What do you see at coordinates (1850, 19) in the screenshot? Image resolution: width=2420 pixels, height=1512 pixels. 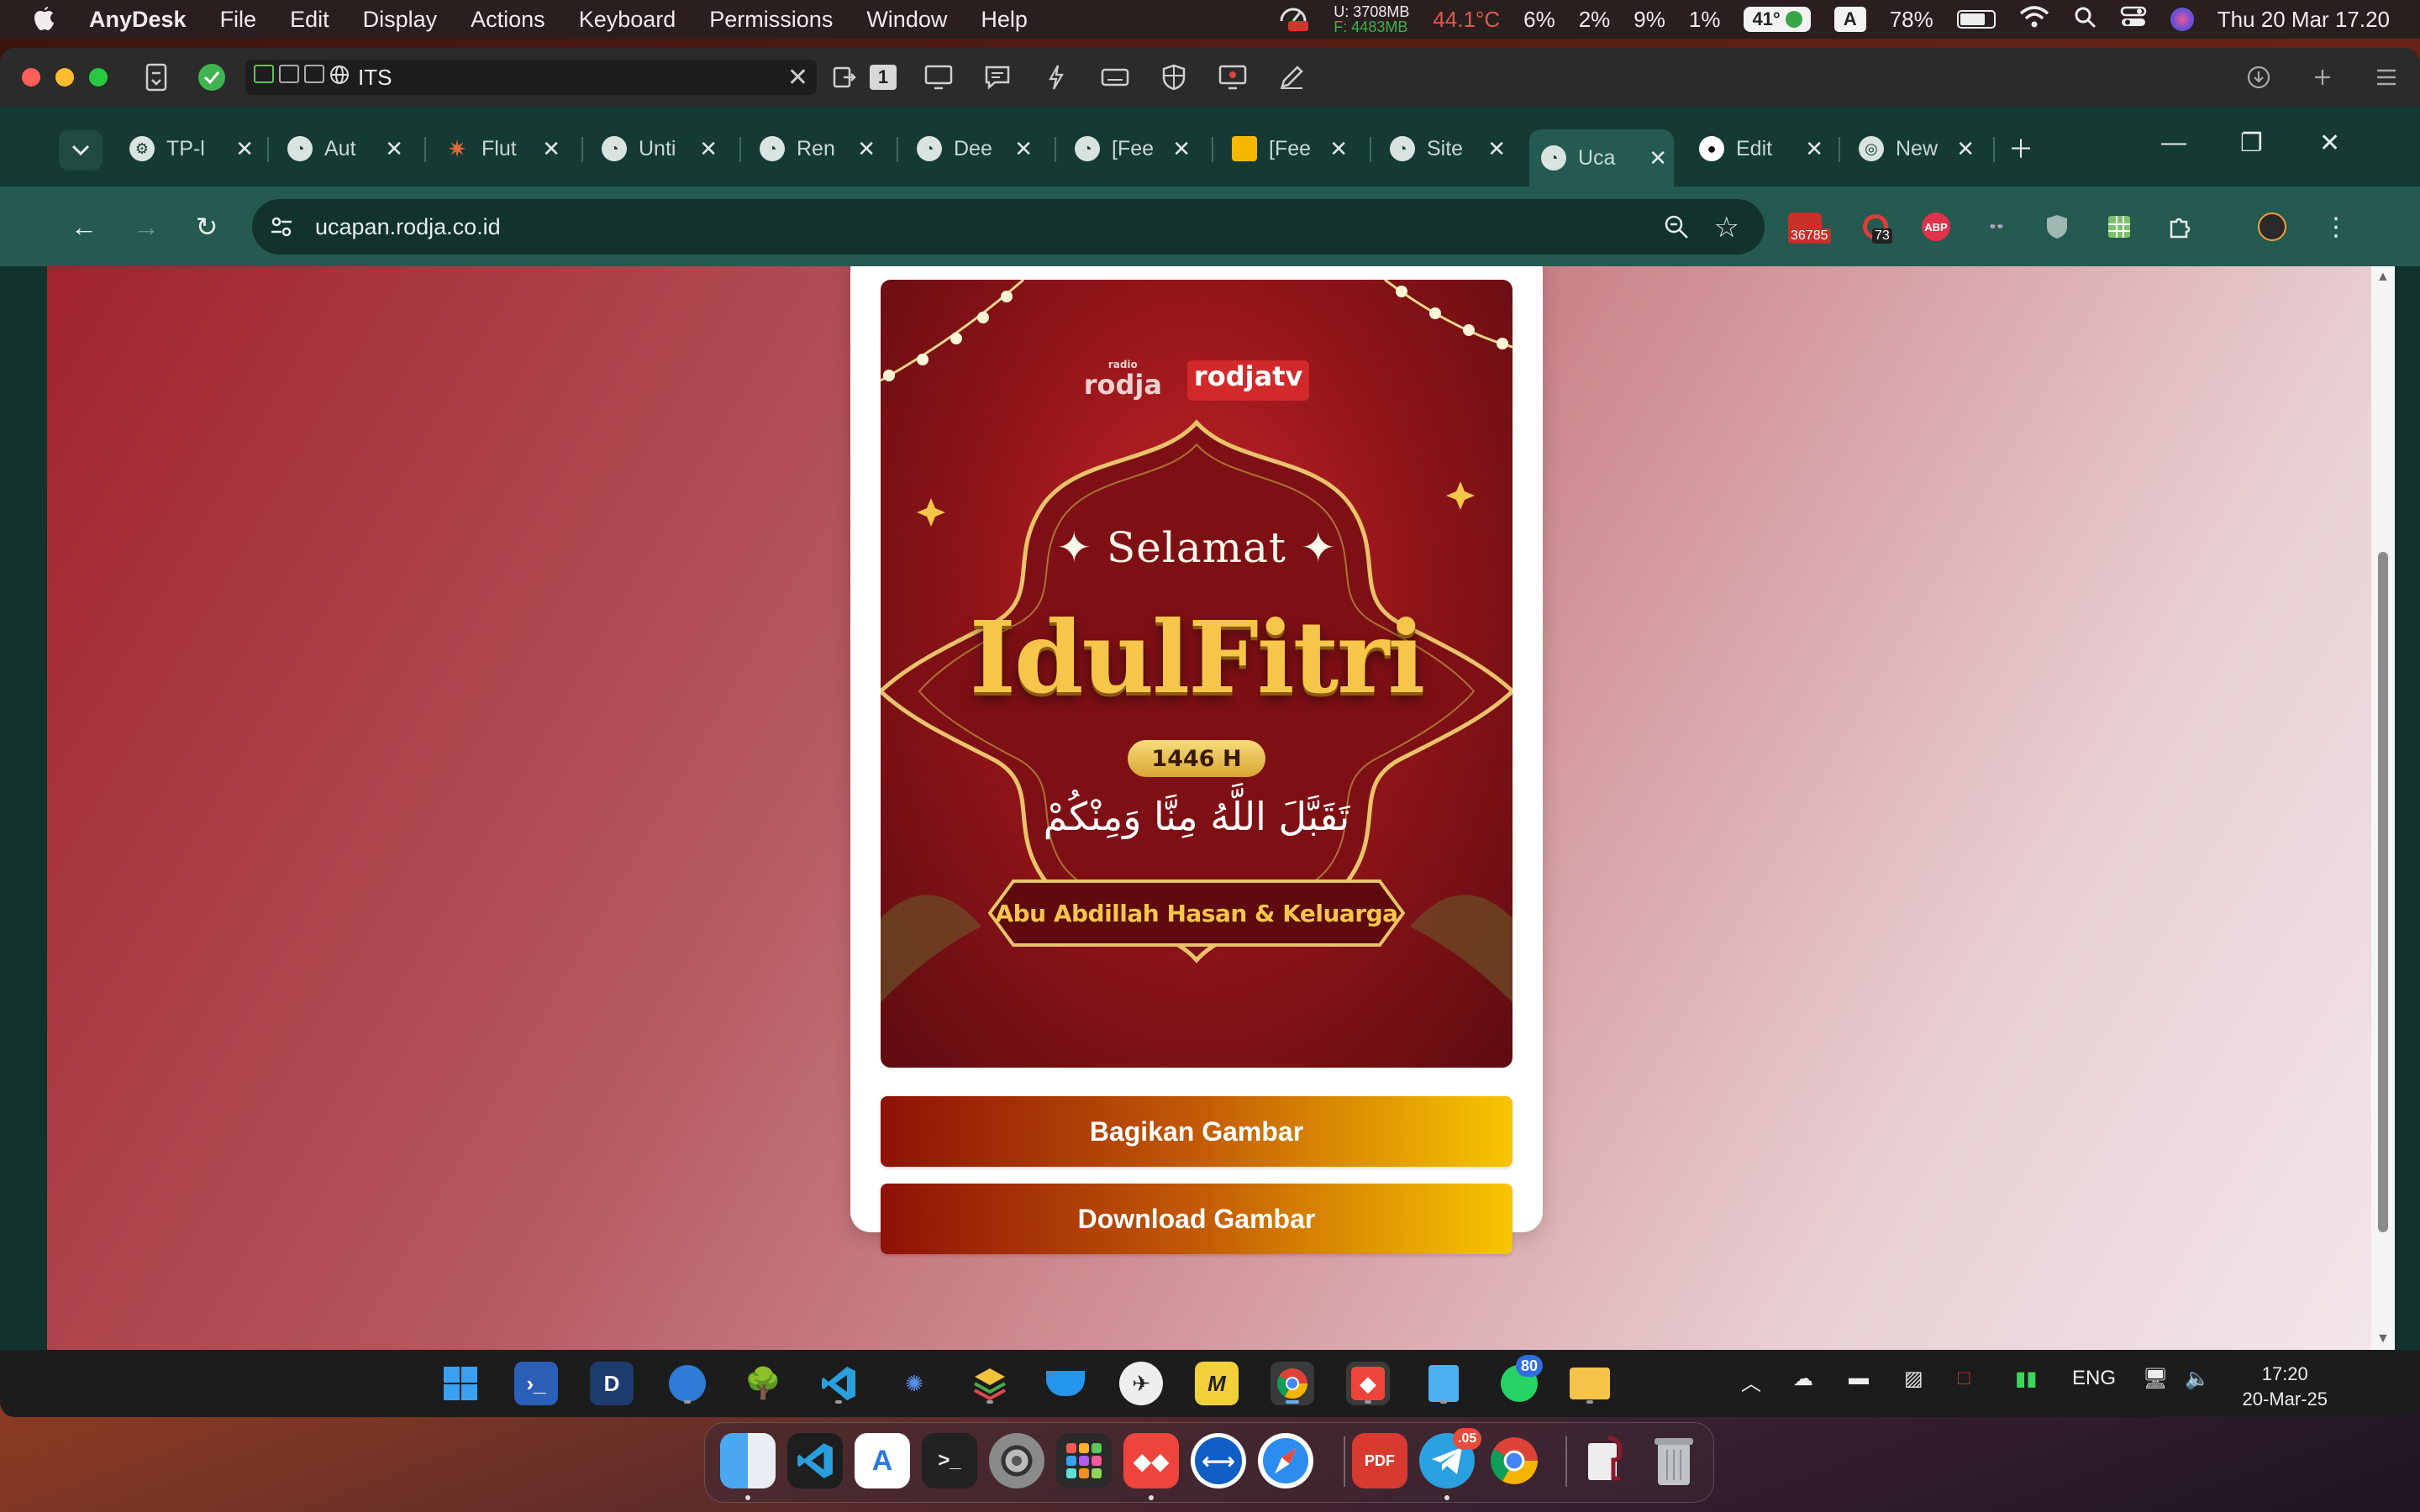 I see `input-source: A` at bounding box center [1850, 19].